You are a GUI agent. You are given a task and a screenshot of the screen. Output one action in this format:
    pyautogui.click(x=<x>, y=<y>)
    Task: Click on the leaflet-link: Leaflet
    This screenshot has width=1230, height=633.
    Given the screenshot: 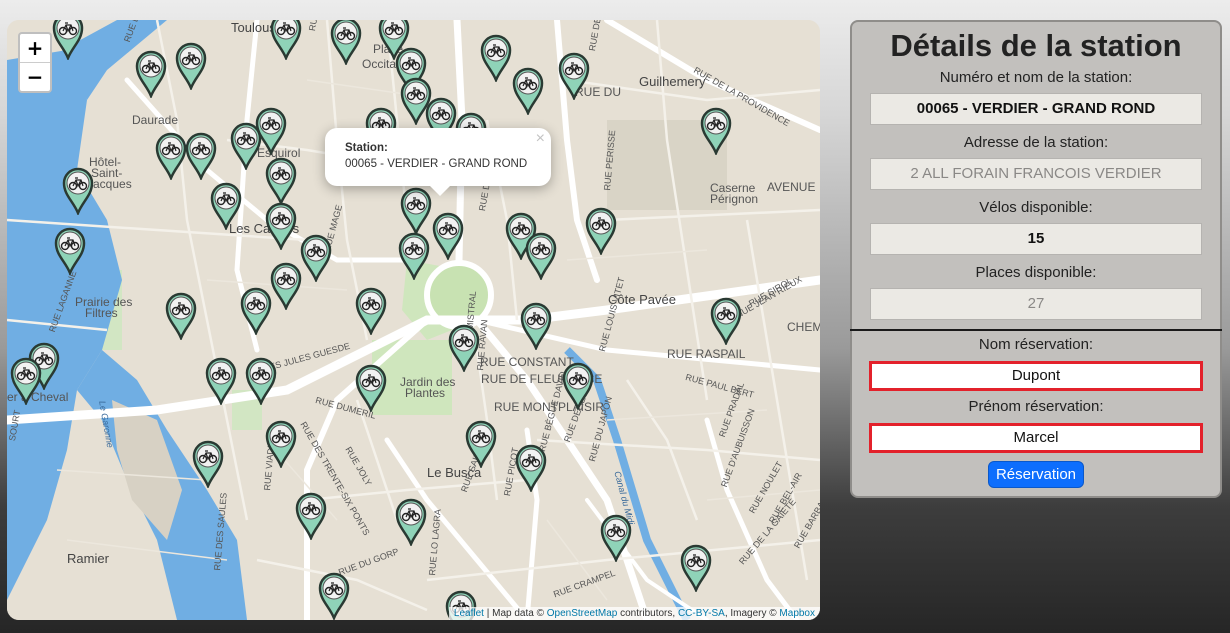 What is the action you would take?
    pyautogui.click(x=469, y=613)
    